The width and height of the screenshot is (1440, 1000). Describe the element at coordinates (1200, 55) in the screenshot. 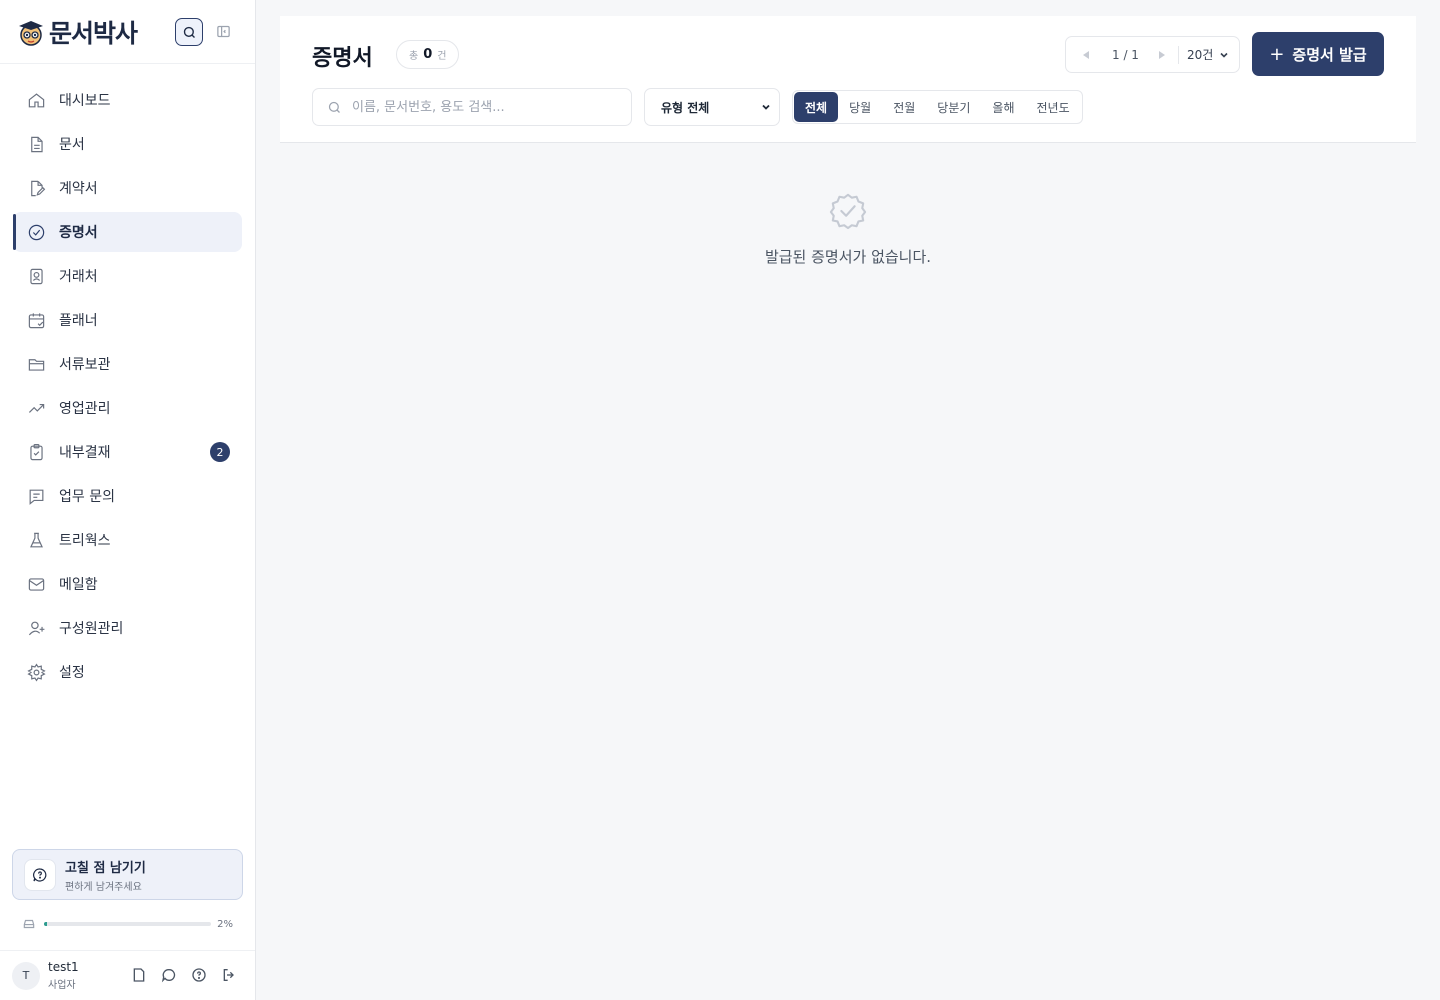

I see `per-page-value: 20건` at that location.